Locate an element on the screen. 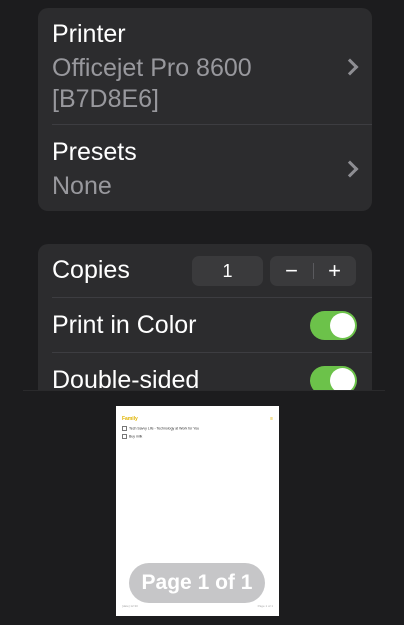 This screenshot has width=404, height=625. presets-row: Presets None is located at coordinates (205, 168).